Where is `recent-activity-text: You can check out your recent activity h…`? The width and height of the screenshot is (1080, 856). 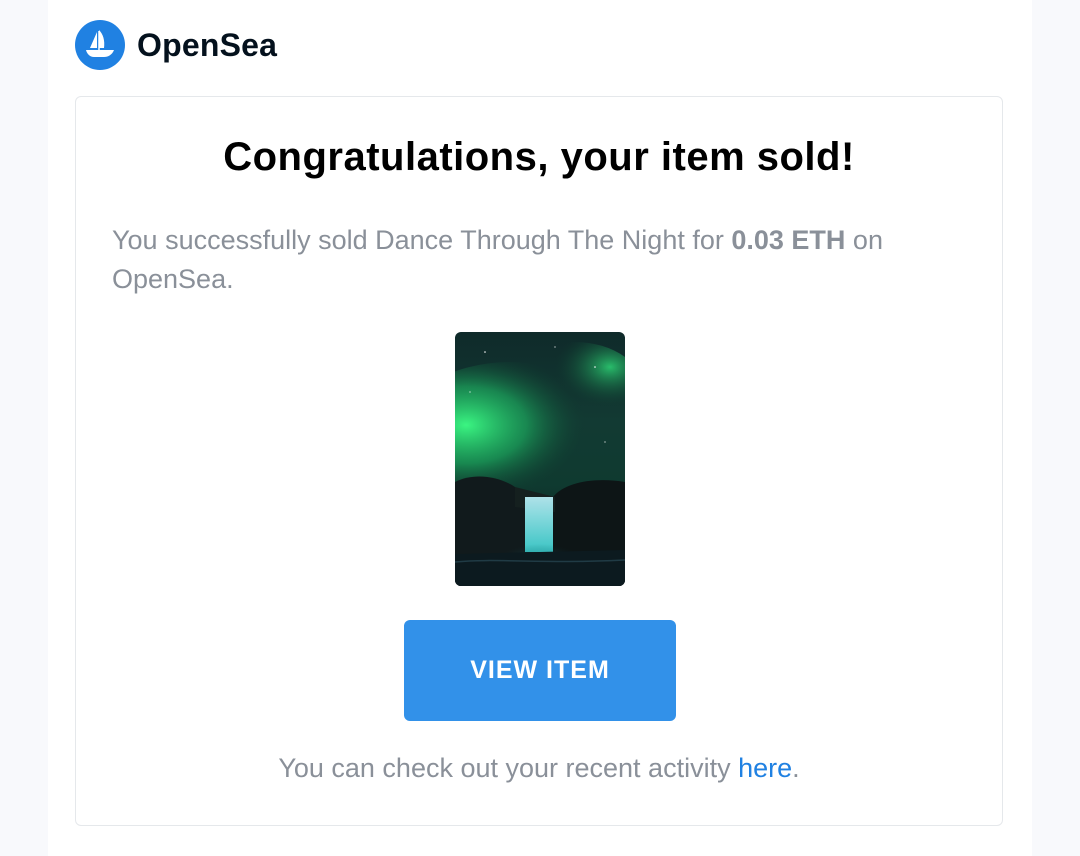
recent-activity-text: You can check out your recent activity h… is located at coordinates (539, 768).